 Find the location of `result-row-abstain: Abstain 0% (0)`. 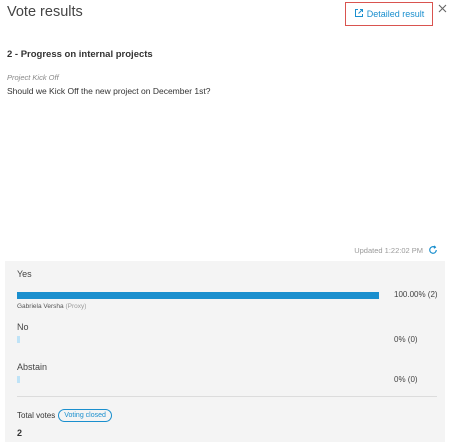

result-row-abstain: Abstain 0% (0) is located at coordinates (227, 373).